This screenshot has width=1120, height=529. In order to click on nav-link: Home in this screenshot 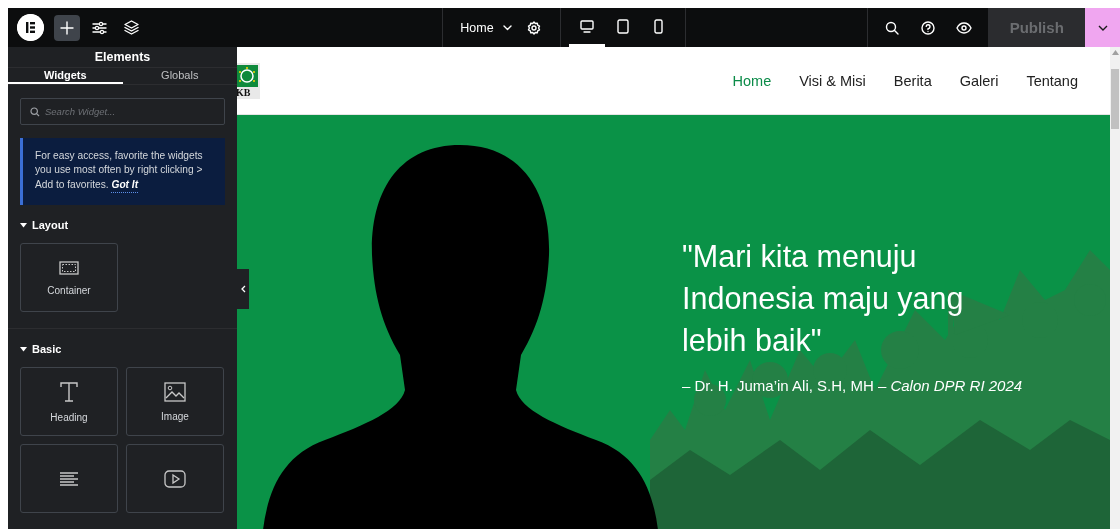, I will do `click(752, 80)`.